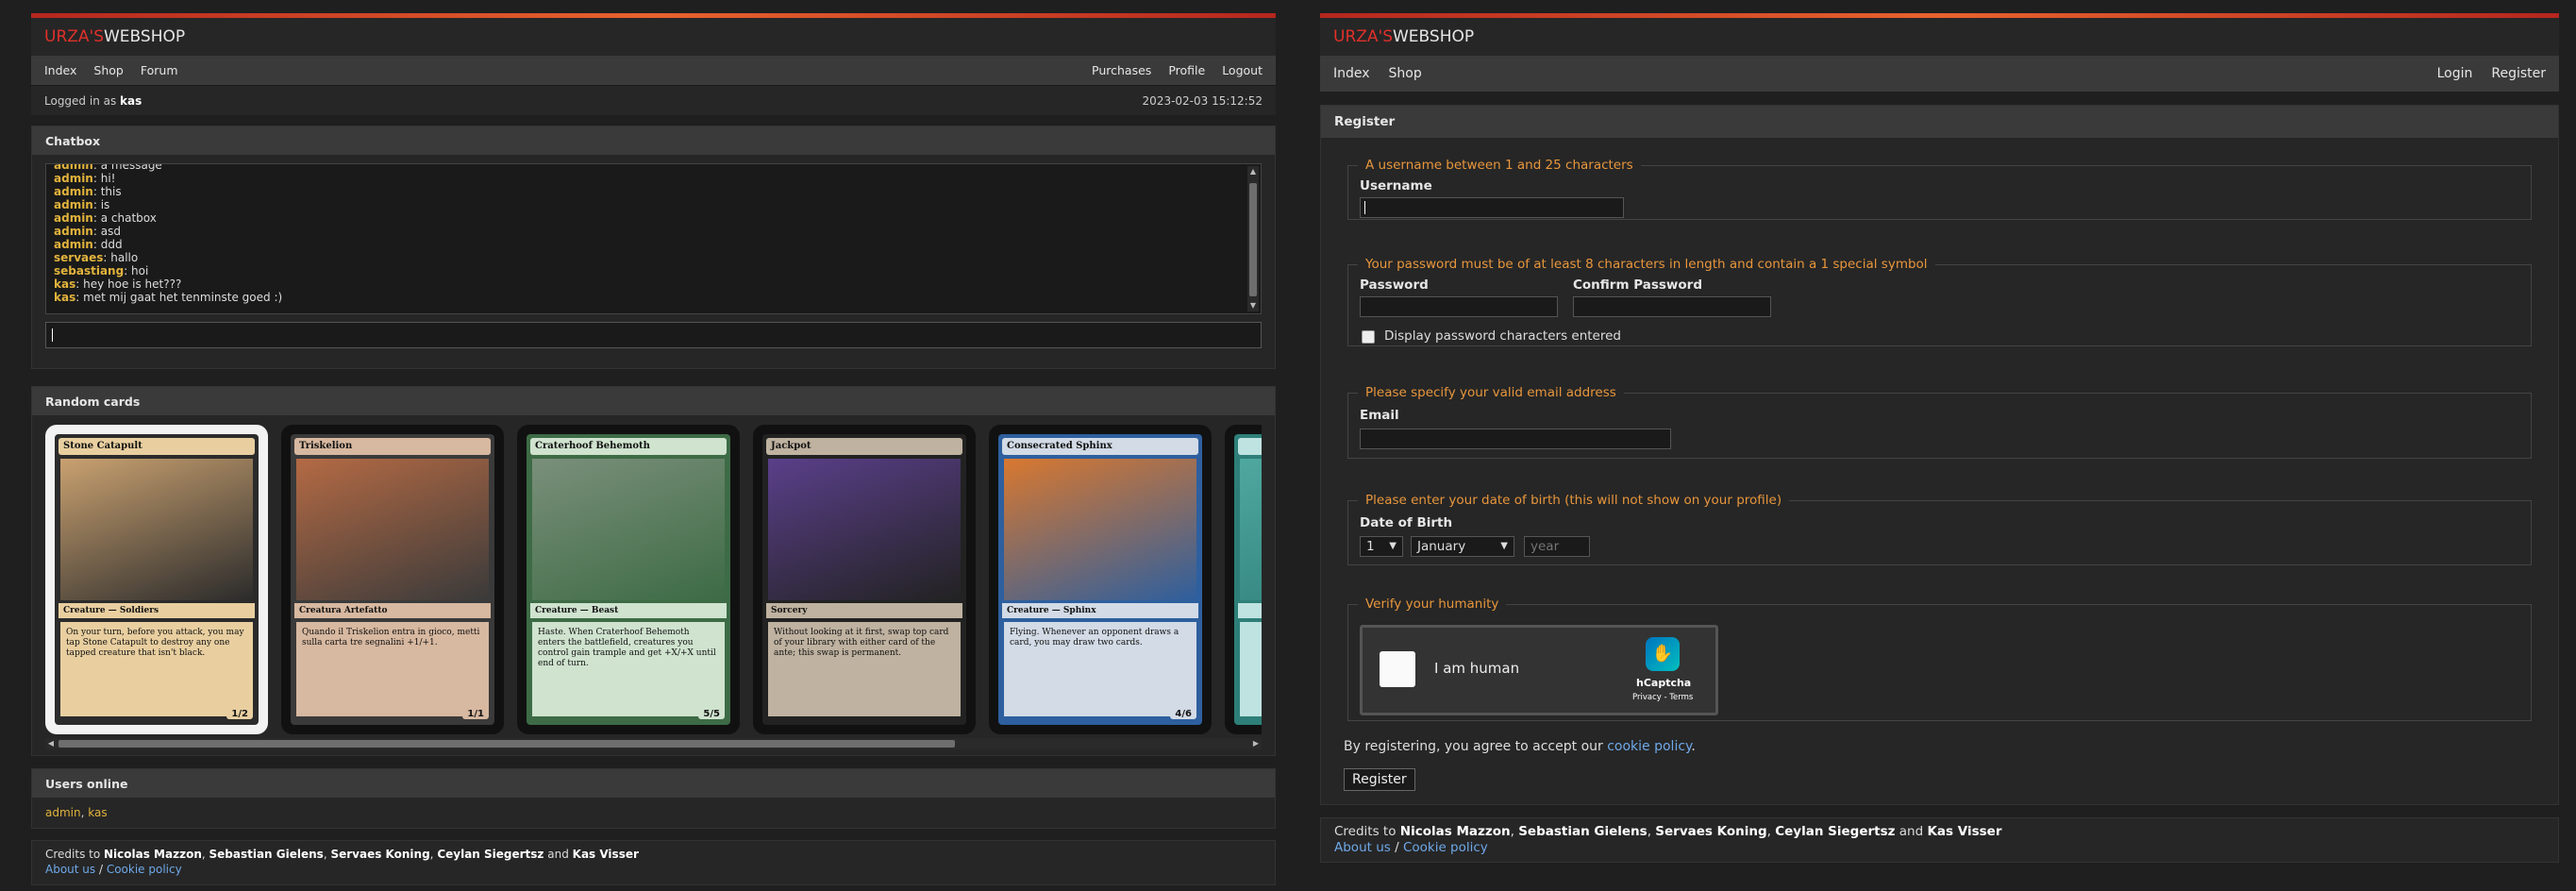 This screenshot has height=891, width=2576. I want to click on nav-profile-link: Profile, so click(1186, 70).